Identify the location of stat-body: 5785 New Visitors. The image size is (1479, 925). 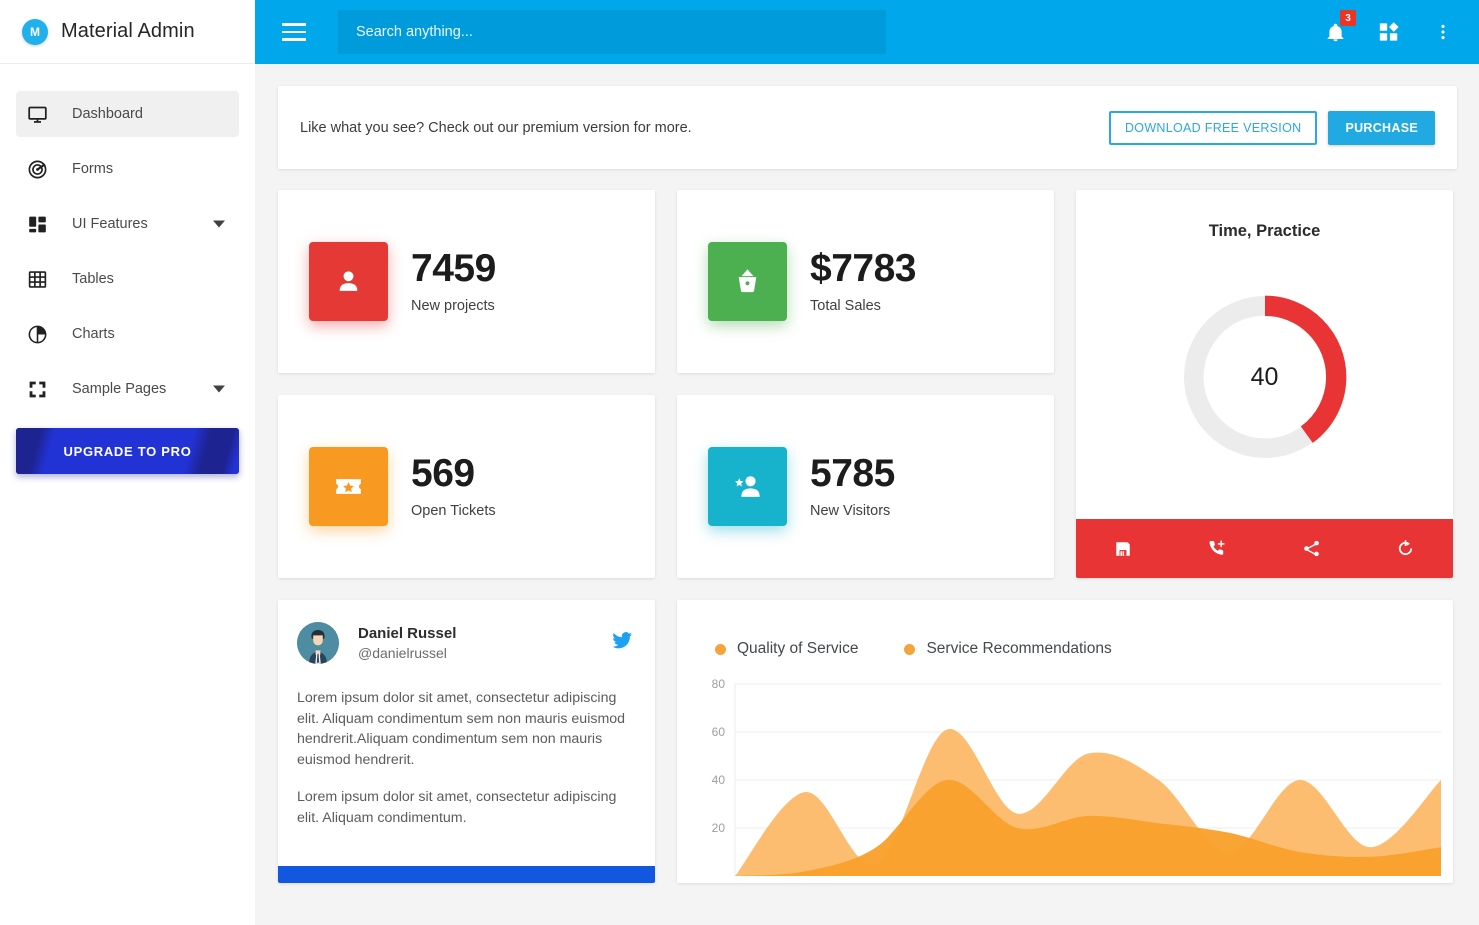
(852, 485).